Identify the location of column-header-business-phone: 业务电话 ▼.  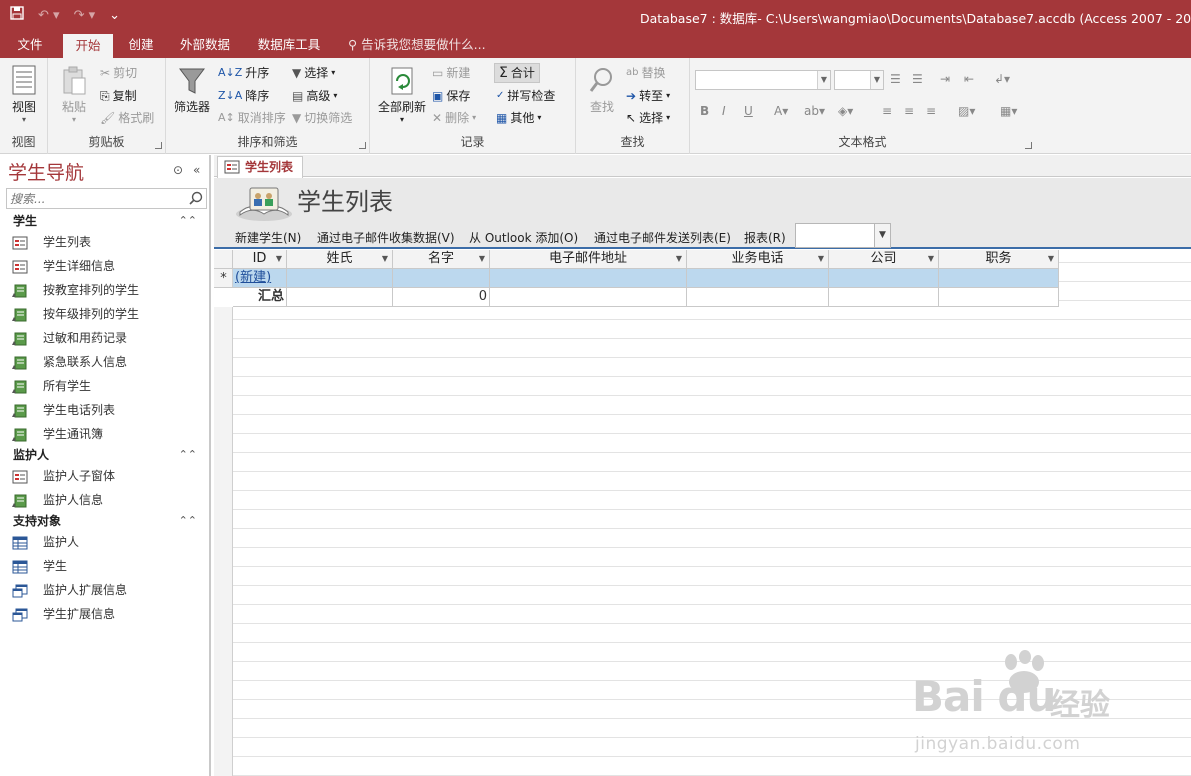
(758, 259).